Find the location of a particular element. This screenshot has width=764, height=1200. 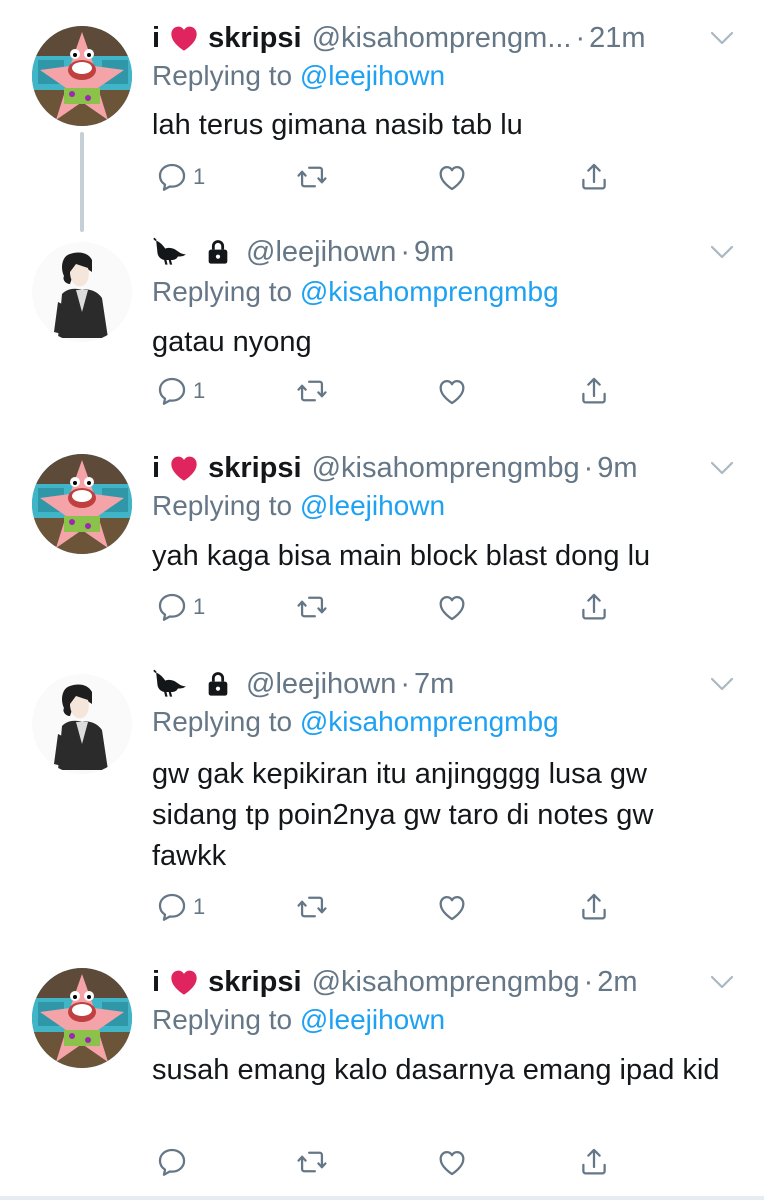

timestamp: 2m is located at coordinates (617, 982).